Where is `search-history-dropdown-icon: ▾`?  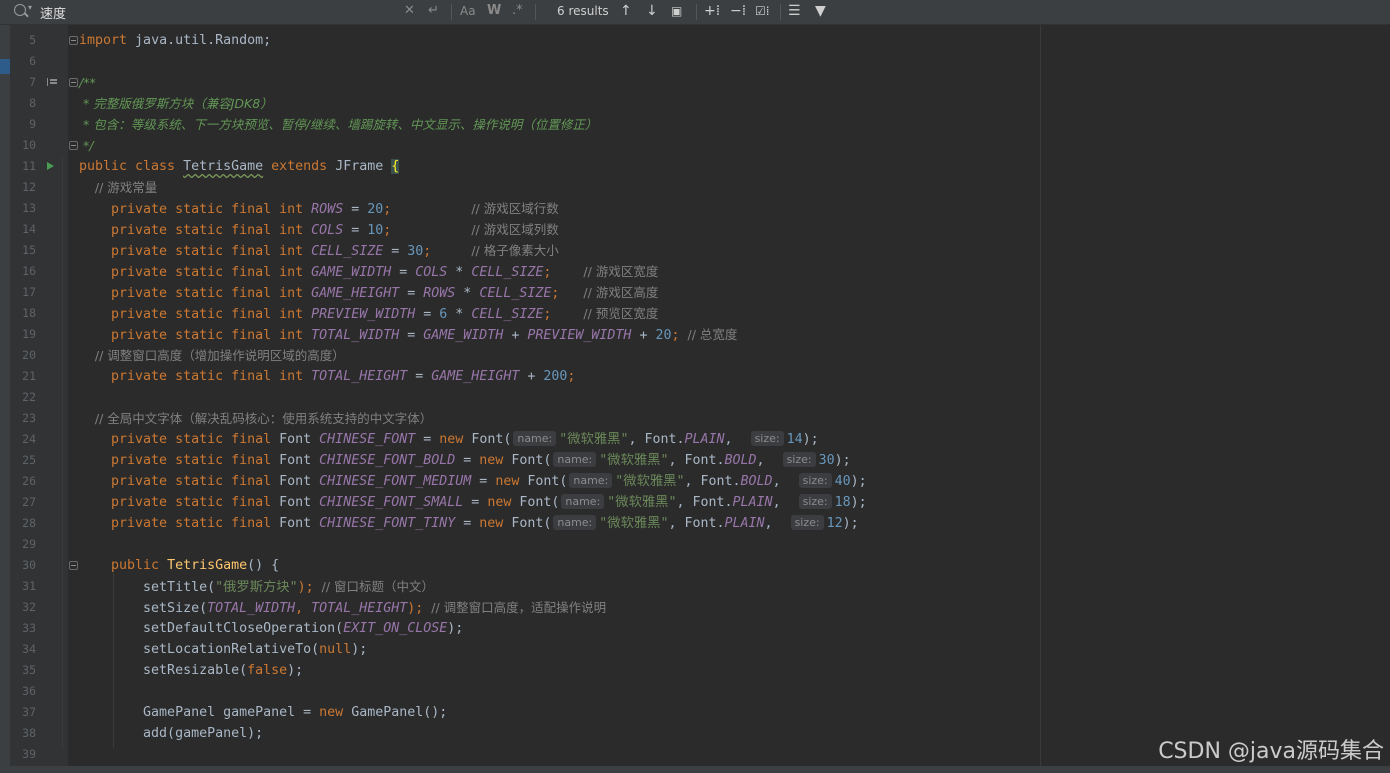 search-history-dropdown-icon: ▾ is located at coordinates (30, 7).